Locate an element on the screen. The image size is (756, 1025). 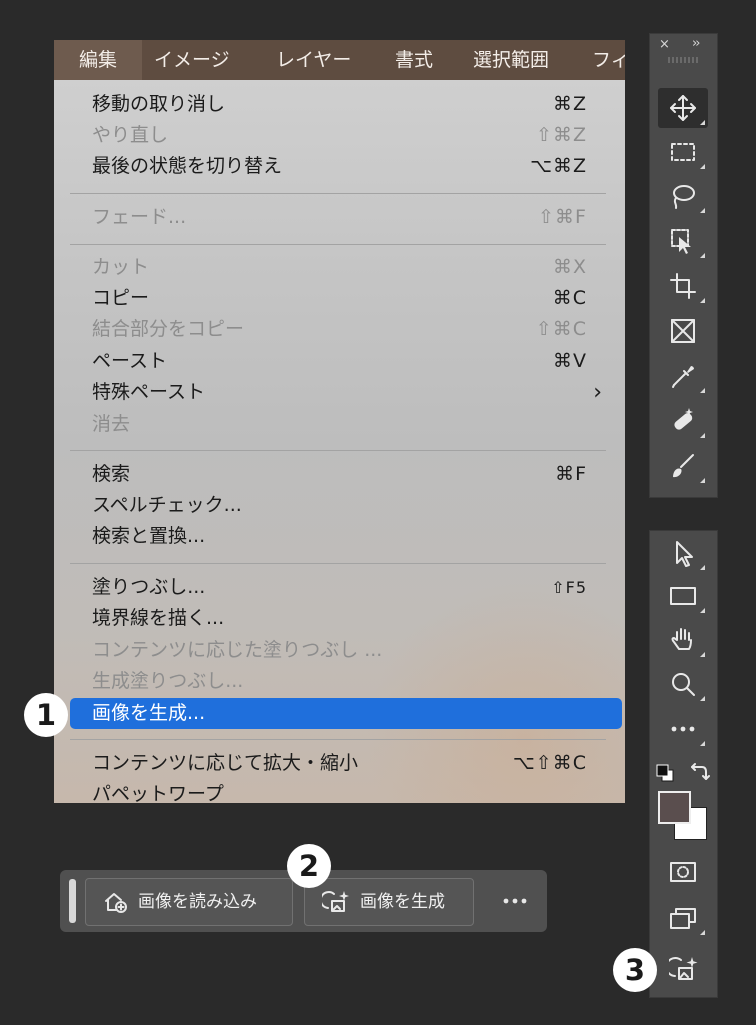
crop-icon is located at coordinates (683, 286).